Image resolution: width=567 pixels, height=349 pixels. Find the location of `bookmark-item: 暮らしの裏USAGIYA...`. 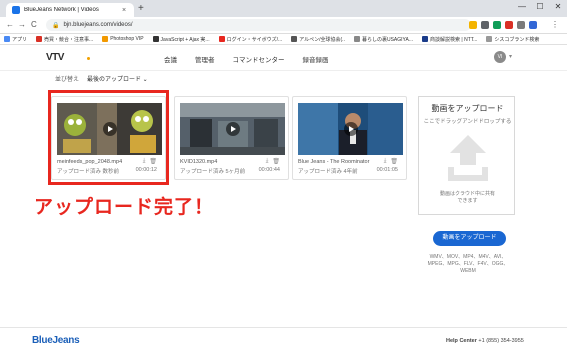

bookmark-item: 暮らしの裏USAGIYA... is located at coordinates (383, 39).